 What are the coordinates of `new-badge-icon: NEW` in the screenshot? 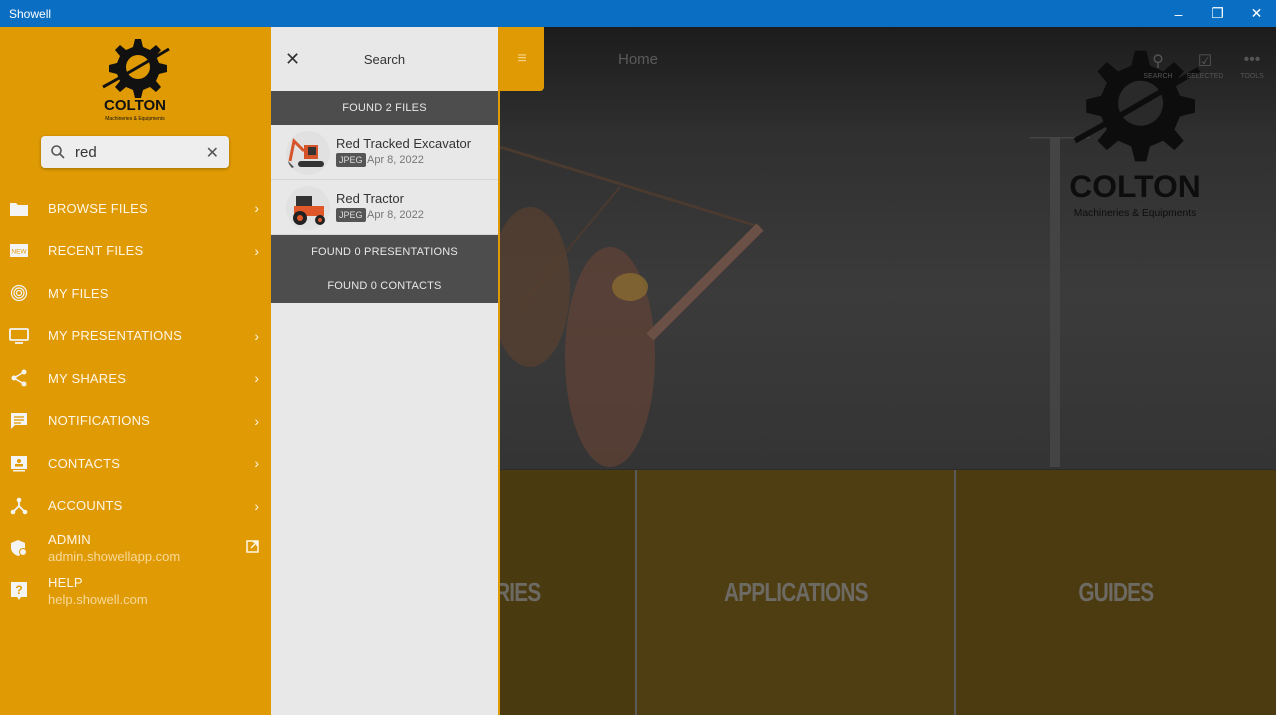 It's located at (19, 251).